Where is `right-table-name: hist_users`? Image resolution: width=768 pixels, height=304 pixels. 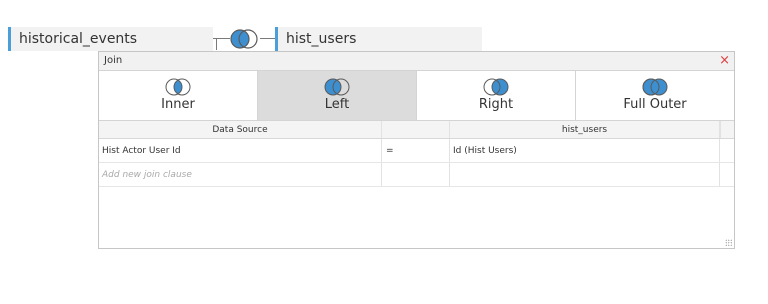
right-table-name: hist_users is located at coordinates (321, 39).